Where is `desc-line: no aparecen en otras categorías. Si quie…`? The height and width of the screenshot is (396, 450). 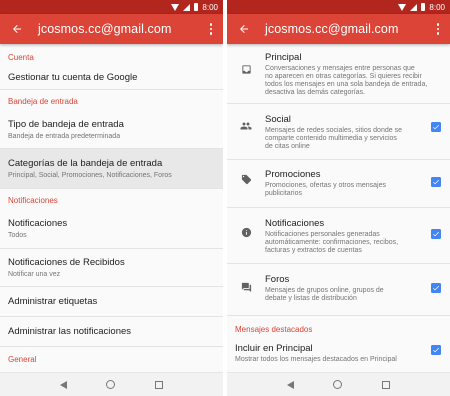
desc-line: no aparecen en otras categorías. Si quie… is located at coordinates (343, 76).